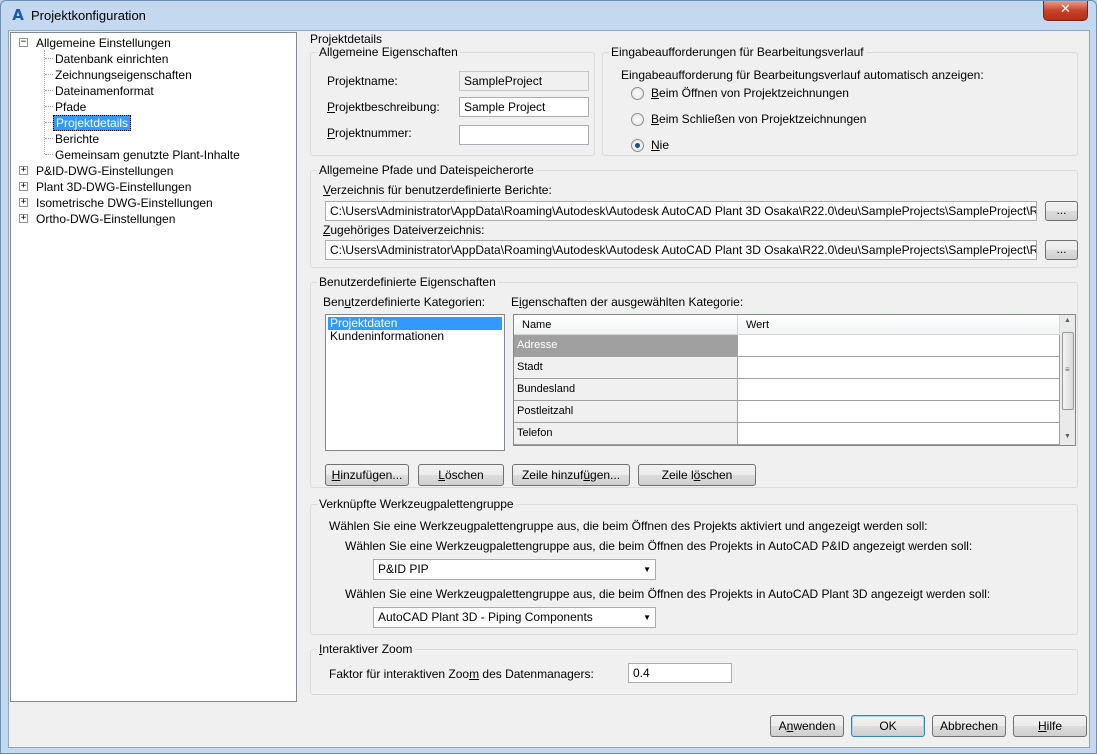 Image resolution: width=1097 pixels, height=754 pixels. I want to click on column-header-name: Name, so click(626, 325).